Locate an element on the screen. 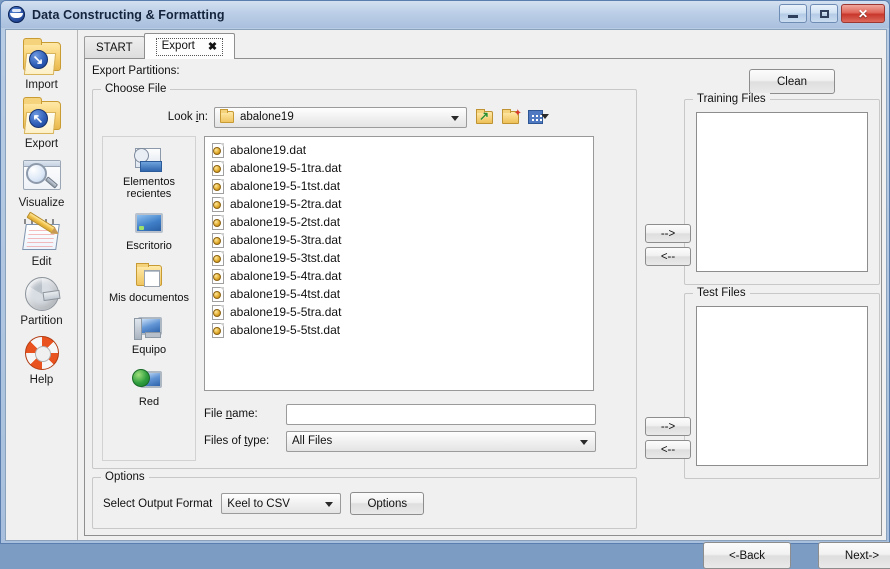 This screenshot has width=890, height=569. files-of-type-value: All Files is located at coordinates (312, 441).